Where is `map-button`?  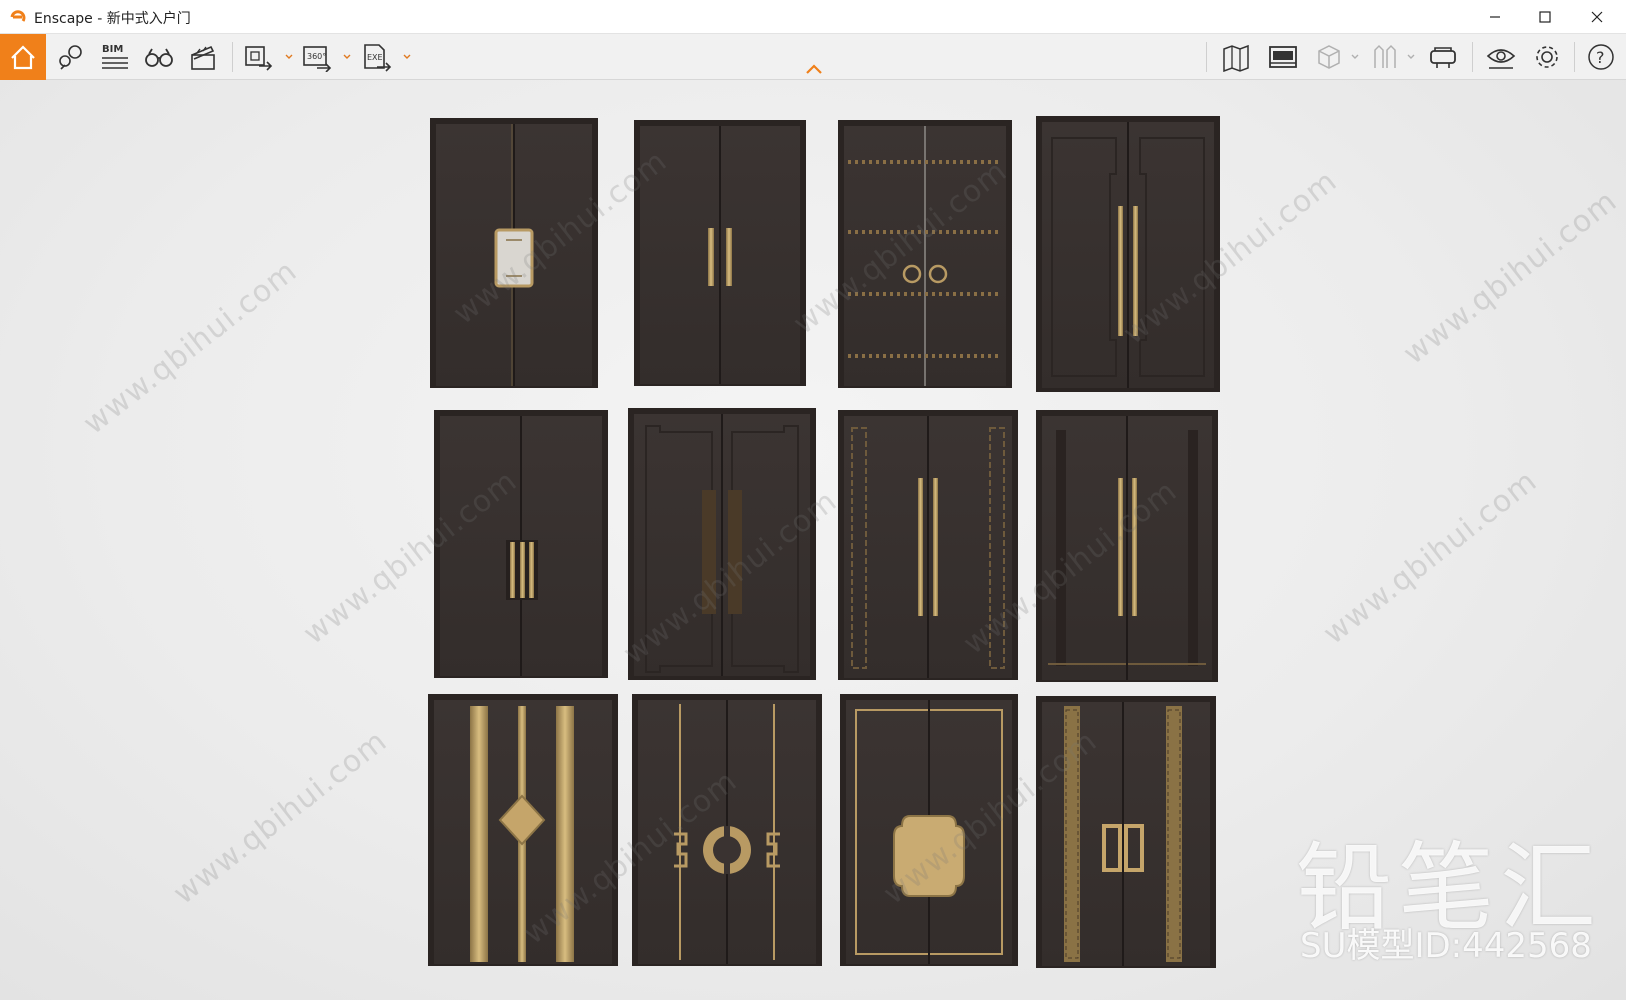
map-button is located at coordinates (1237, 57).